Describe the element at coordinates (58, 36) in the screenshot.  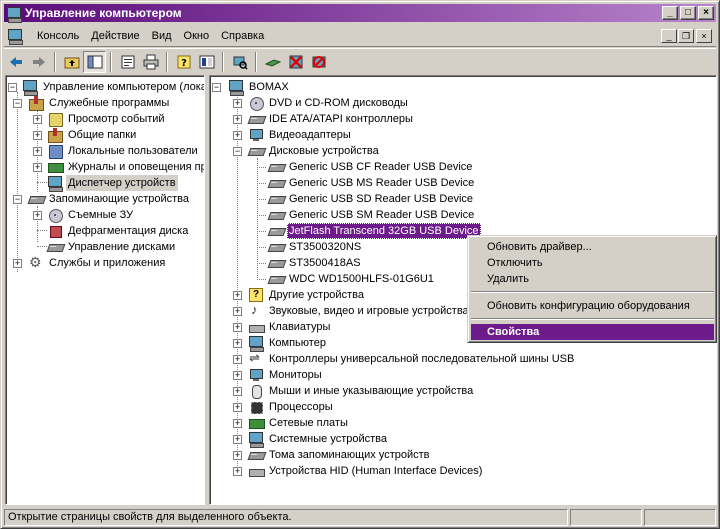
I see `menu-console: Консоль` at that location.